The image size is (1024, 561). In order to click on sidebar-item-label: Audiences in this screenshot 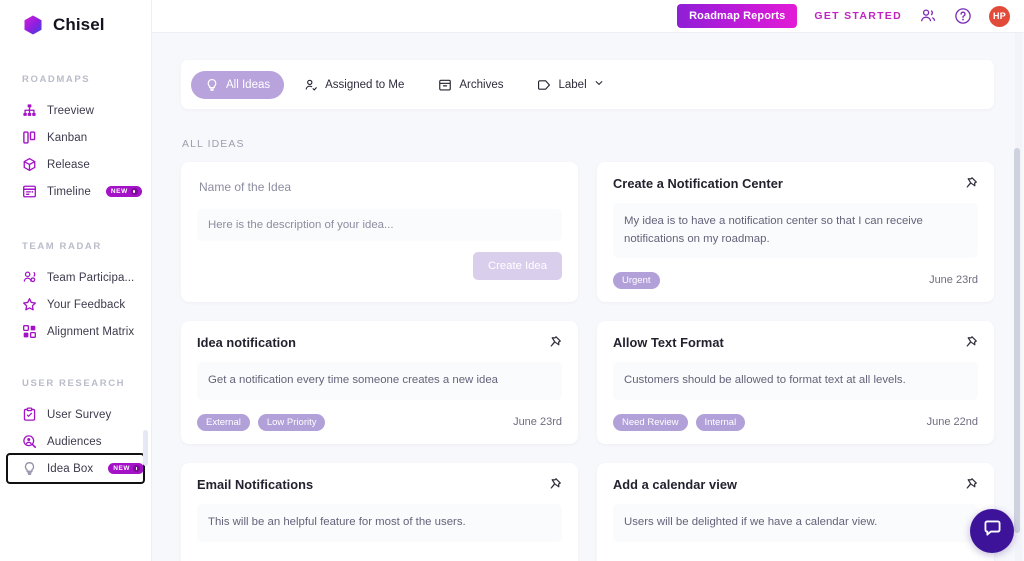, I will do `click(74, 441)`.